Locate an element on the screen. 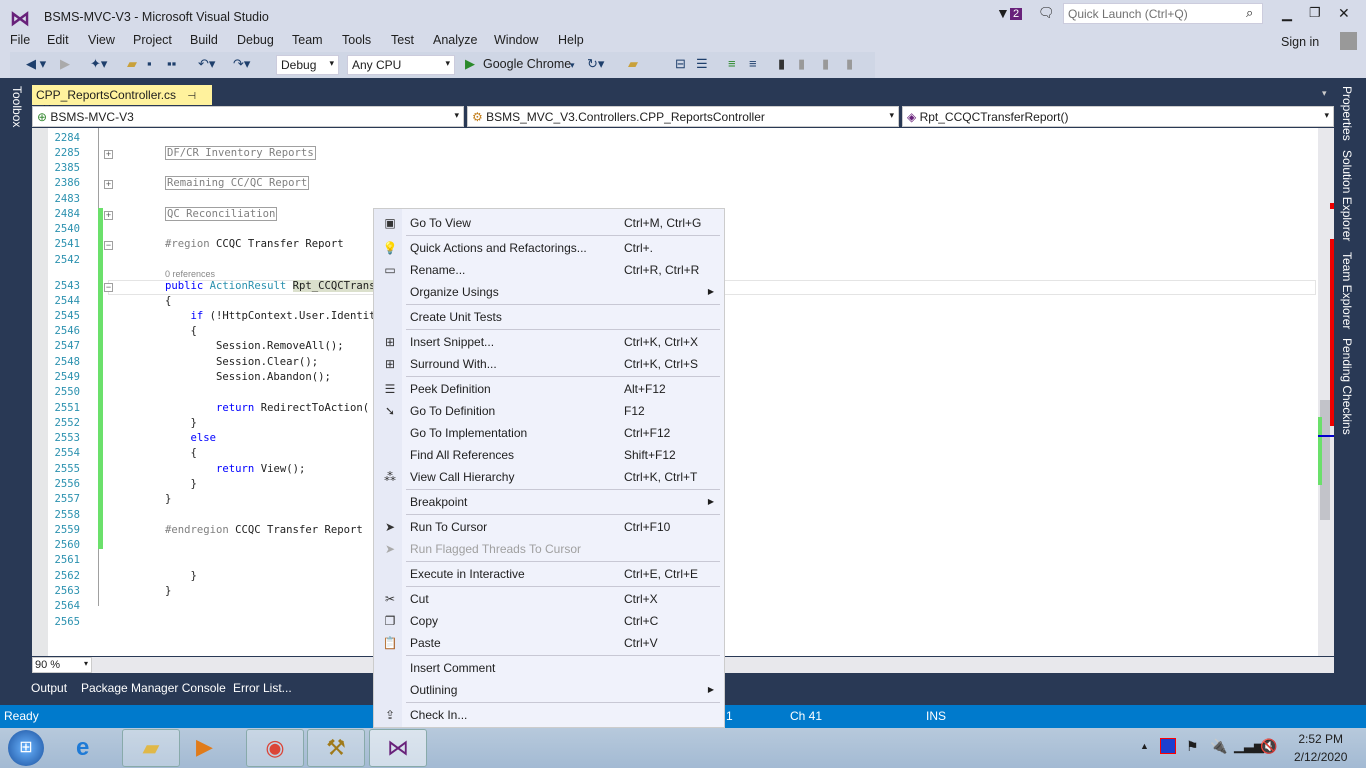 This screenshot has height=768, width=1366. tab-solution-explorer: Solution Explorer is located at coordinates (1347, 195).